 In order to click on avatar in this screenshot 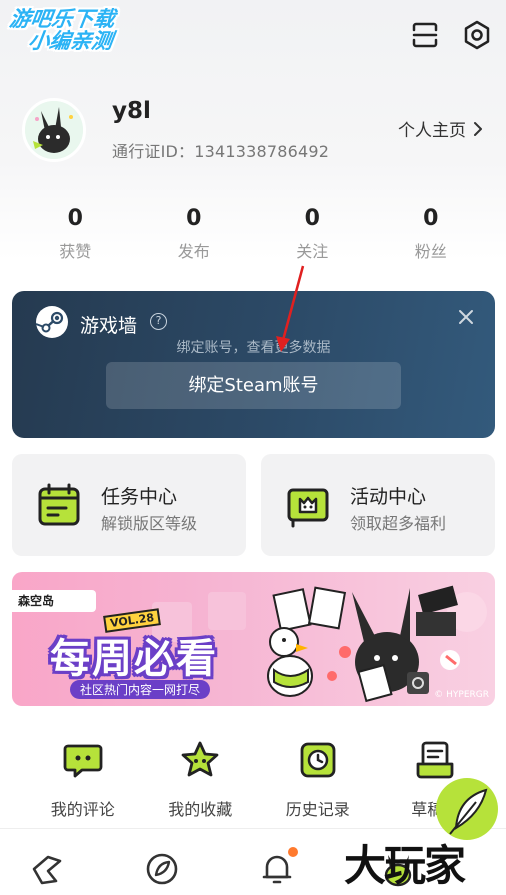, I will do `click(54, 130)`.